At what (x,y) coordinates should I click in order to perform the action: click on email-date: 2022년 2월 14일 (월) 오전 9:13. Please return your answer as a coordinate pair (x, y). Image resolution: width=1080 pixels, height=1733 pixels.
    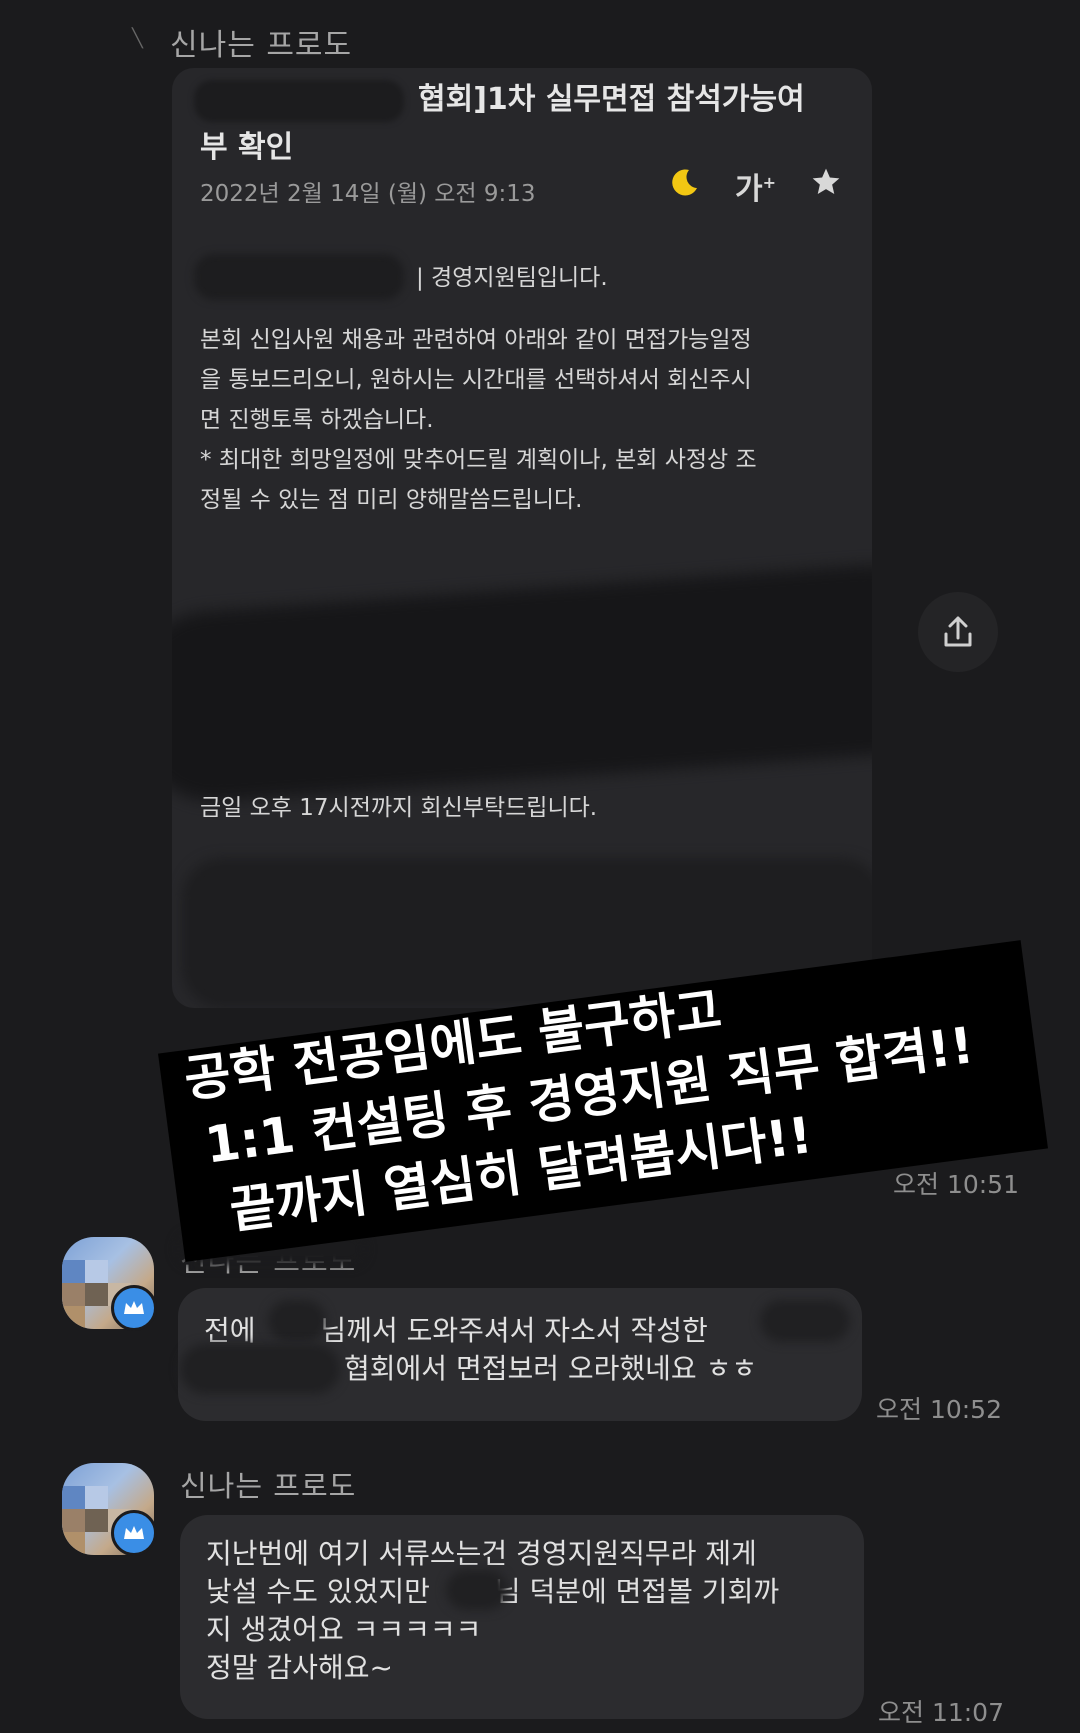
    Looking at the image, I should click on (368, 194).